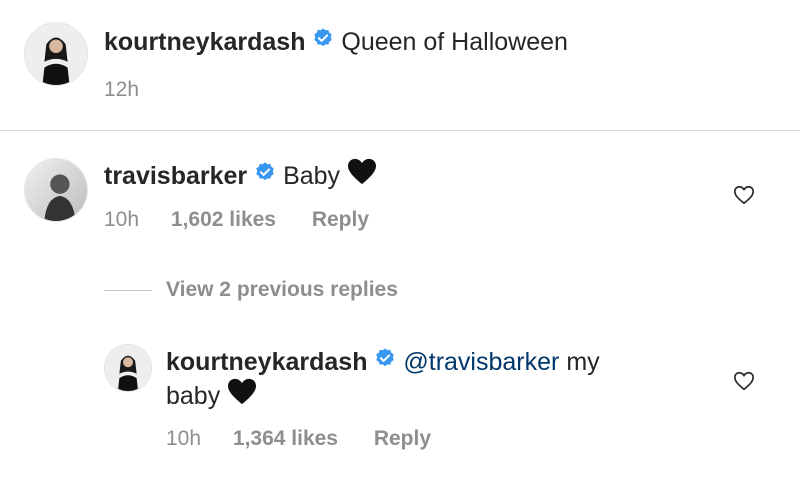 This screenshot has width=800, height=482. What do you see at coordinates (402, 439) in the screenshot?
I see `reply-reply-button: Reply` at bounding box center [402, 439].